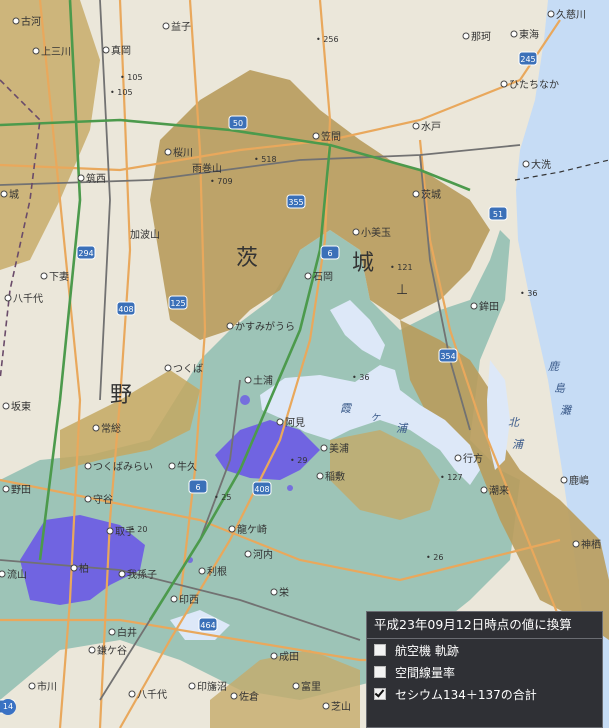  Describe the element at coordinates (138, 529) in the screenshot. I see `elevation-label: • 20` at that location.